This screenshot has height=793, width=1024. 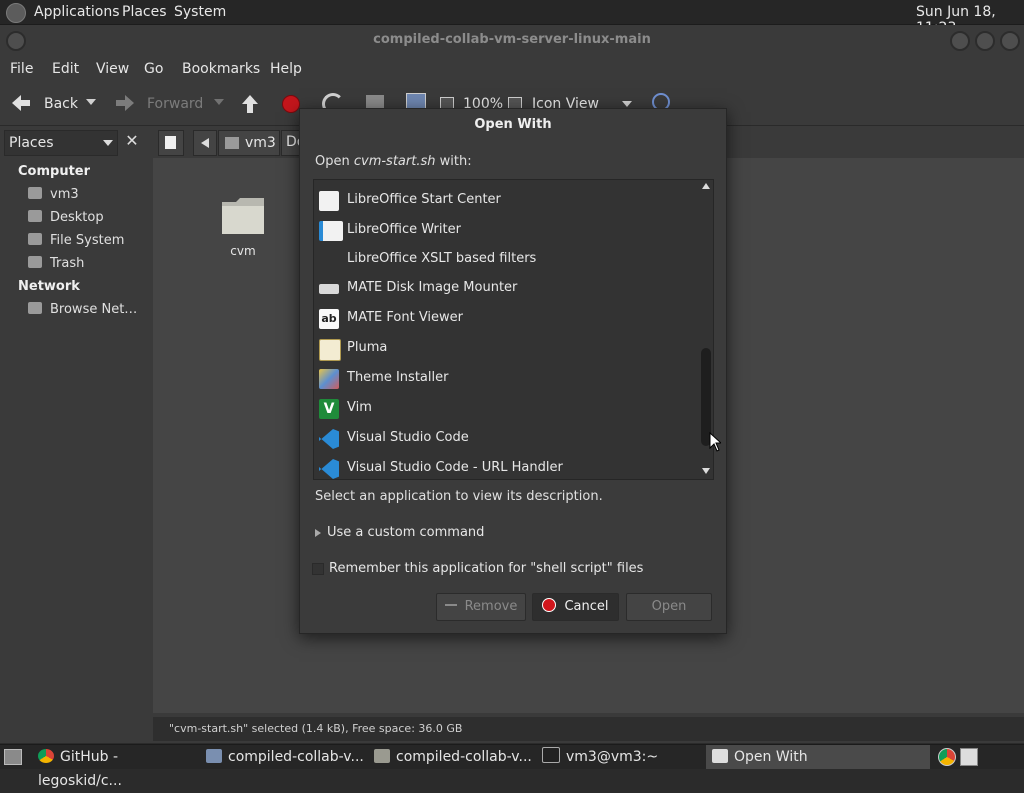 What do you see at coordinates (969, 757) in the screenshot?
I see `workspace-switcher-icon` at bounding box center [969, 757].